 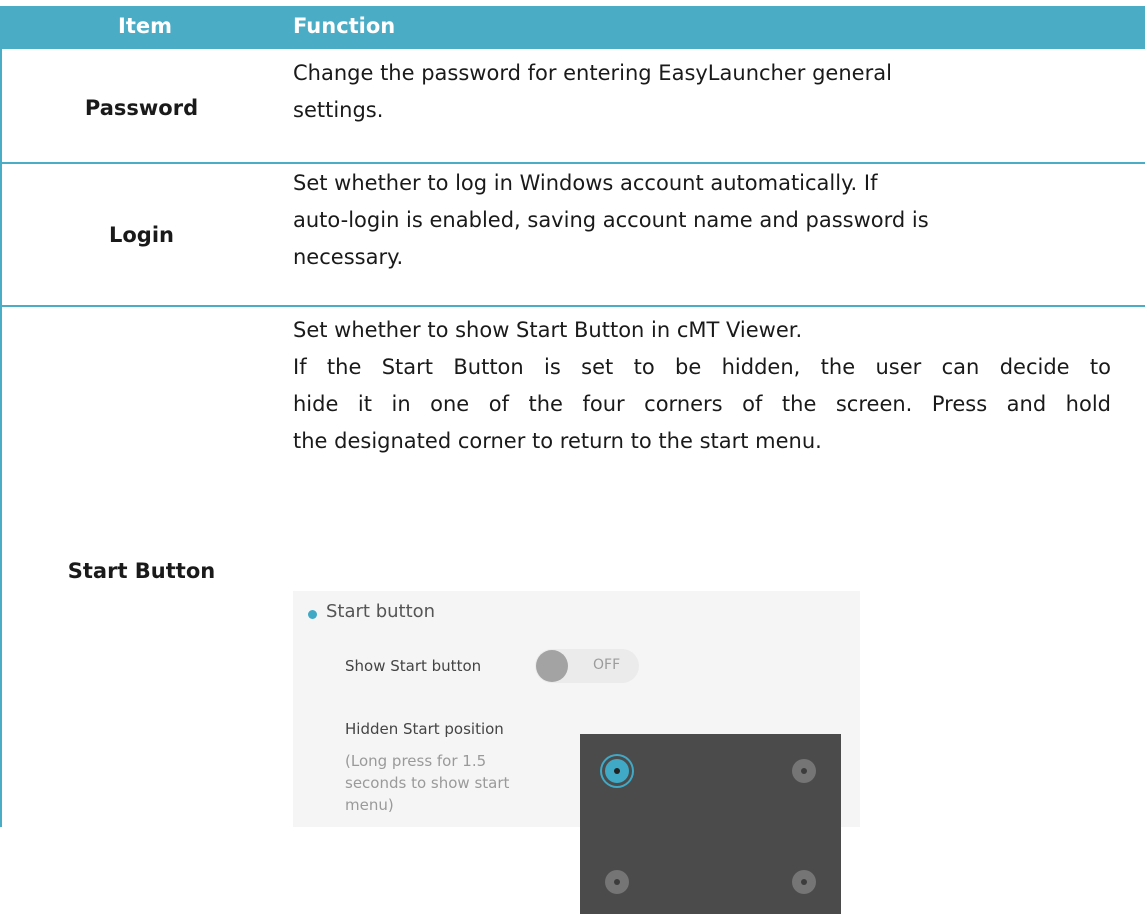 What do you see at coordinates (344, 26) in the screenshot?
I see `header-function: Function` at bounding box center [344, 26].